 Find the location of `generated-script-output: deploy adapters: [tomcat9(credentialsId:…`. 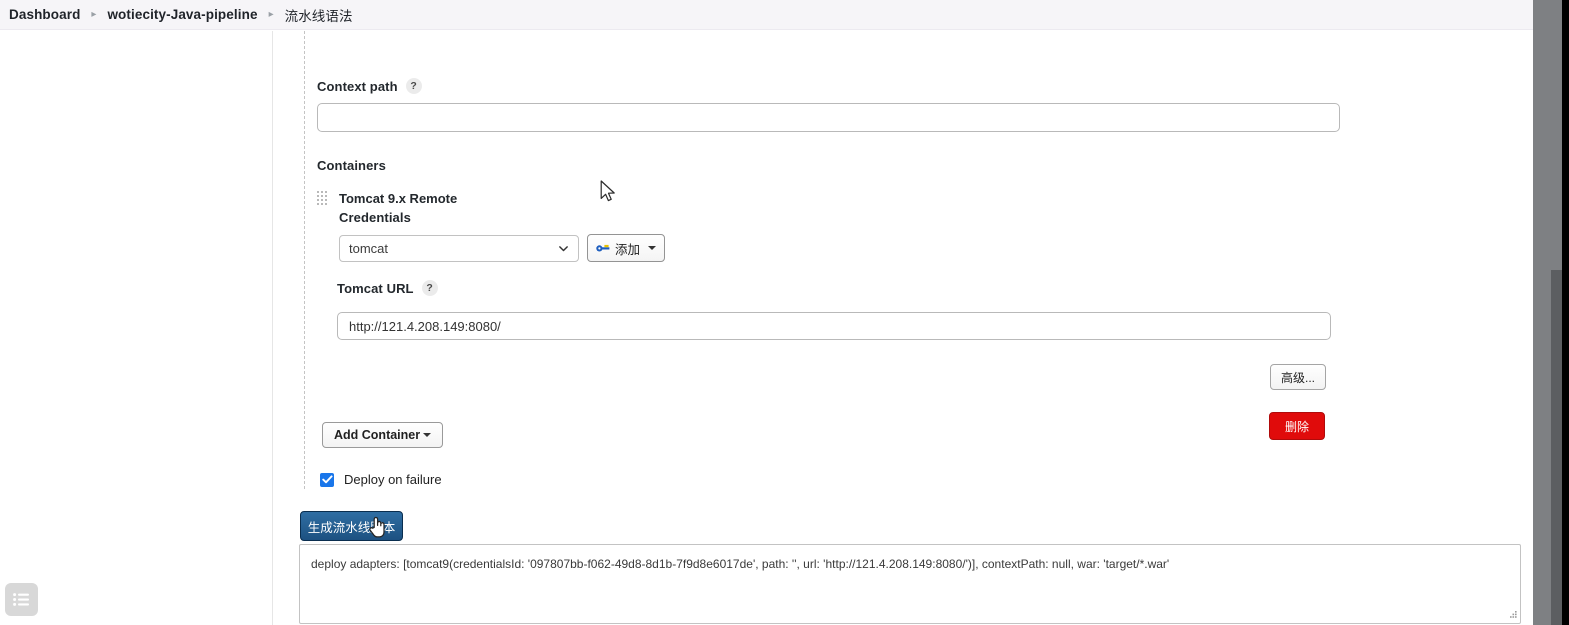

generated-script-output: deploy adapters: [tomcat9(credentialsId:… is located at coordinates (910, 584).